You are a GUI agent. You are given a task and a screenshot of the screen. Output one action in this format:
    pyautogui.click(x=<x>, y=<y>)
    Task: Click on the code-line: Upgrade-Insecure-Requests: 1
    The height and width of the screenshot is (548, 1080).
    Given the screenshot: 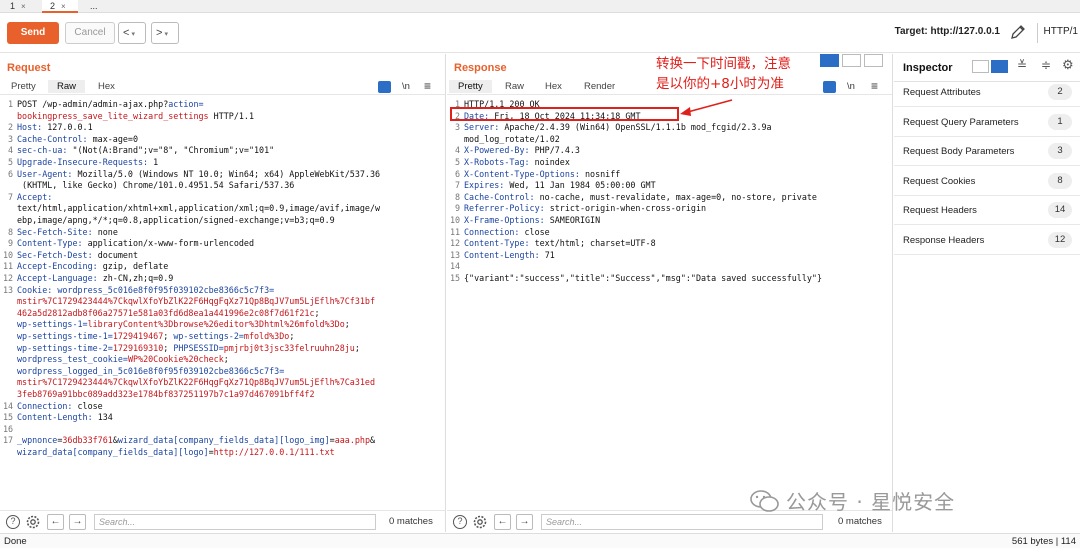 What is the action you would take?
    pyautogui.click(x=87, y=162)
    